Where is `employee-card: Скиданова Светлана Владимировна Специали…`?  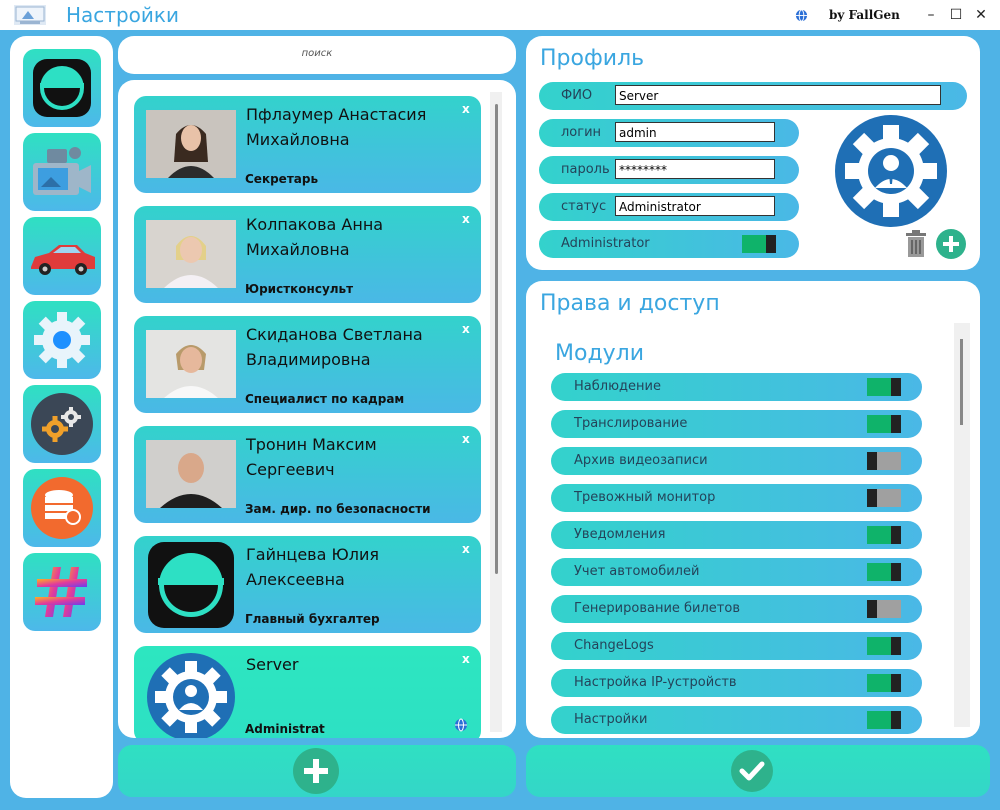
employee-card: Скиданова Светлана Владимировна Специали… is located at coordinates (307, 364).